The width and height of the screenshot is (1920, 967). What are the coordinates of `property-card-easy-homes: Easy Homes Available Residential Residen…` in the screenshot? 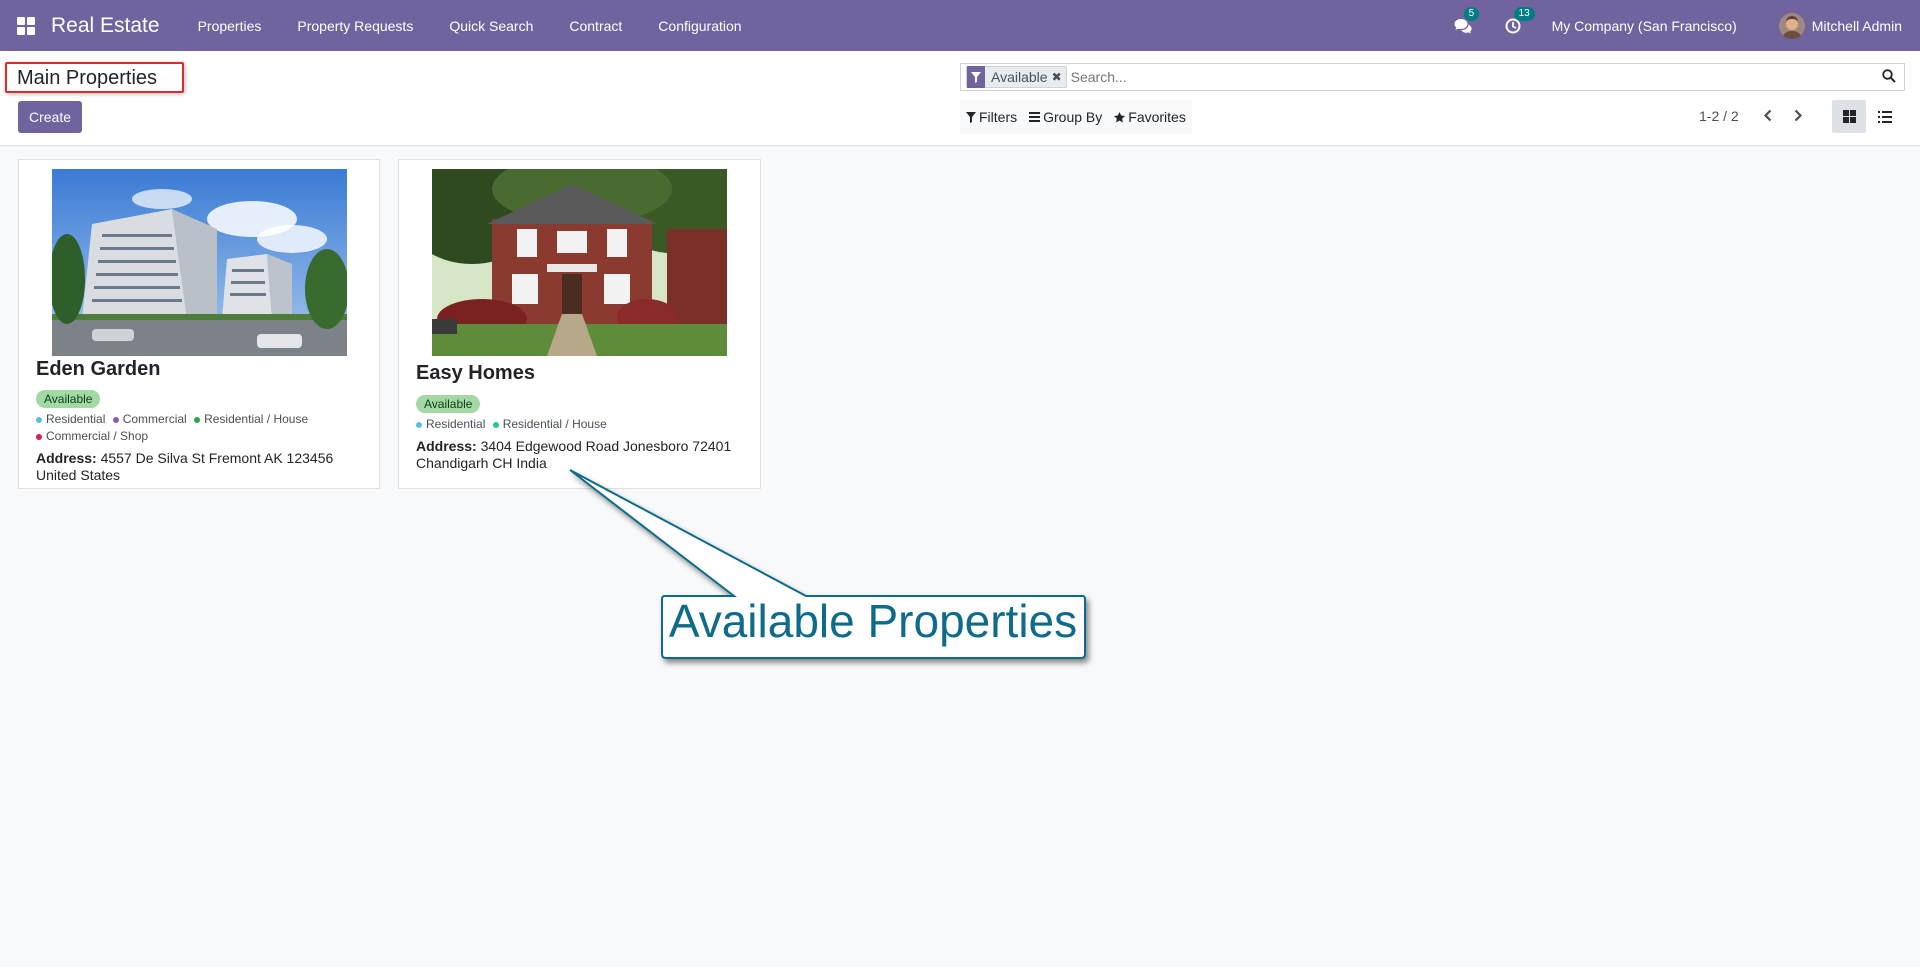 It's located at (579, 324).